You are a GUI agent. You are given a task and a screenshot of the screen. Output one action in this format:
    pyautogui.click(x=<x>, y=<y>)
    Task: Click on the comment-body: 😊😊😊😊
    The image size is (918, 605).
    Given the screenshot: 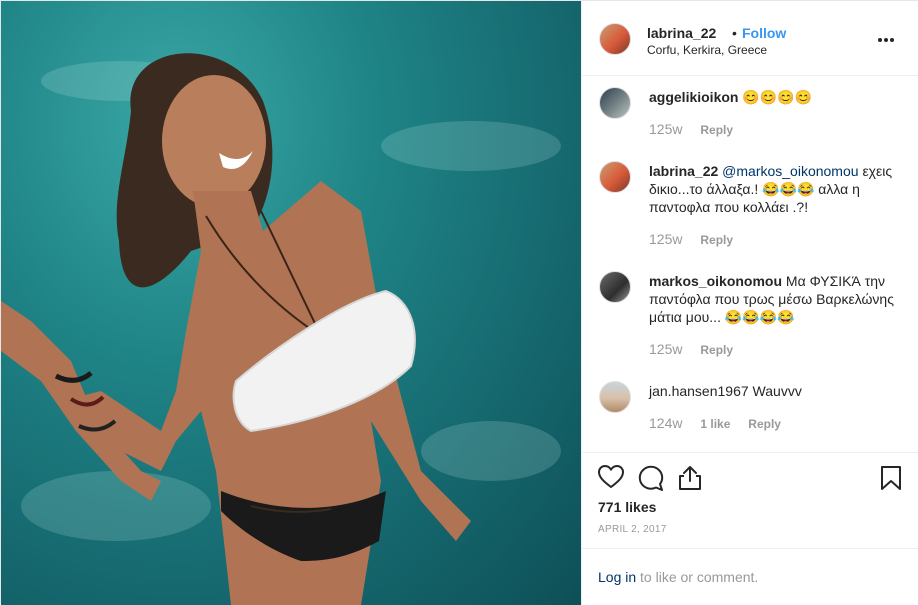 What is the action you would take?
    pyautogui.click(x=777, y=97)
    